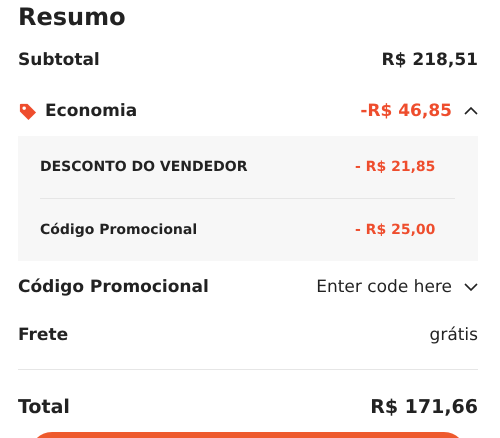 The image size is (500, 438). Describe the element at coordinates (59, 60) in the screenshot. I see `subtotal-label: Subtotal` at that location.